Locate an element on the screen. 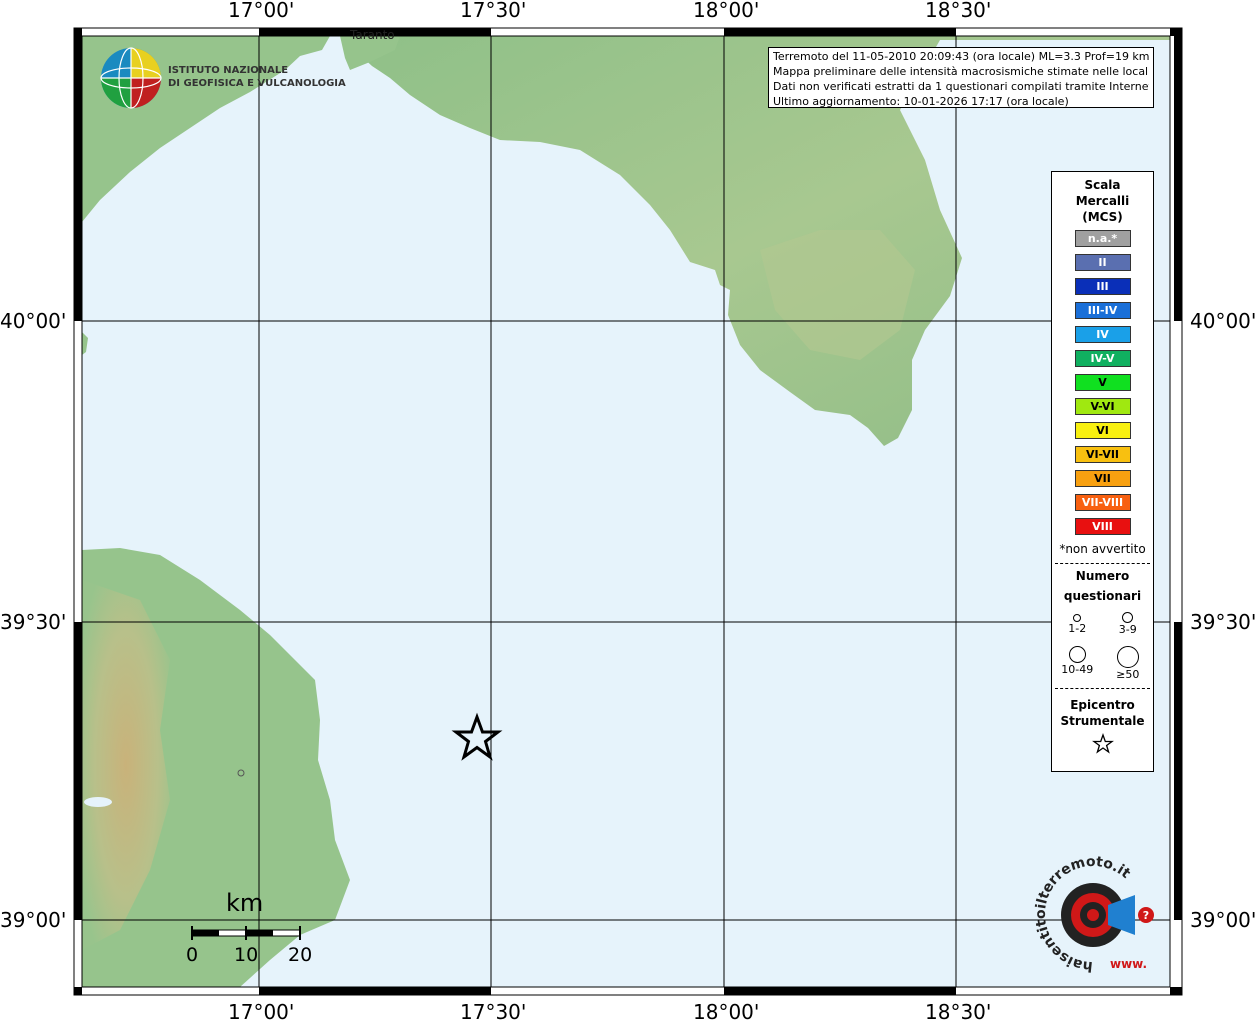 The width and height of the screenshot is (1255, 1024). circle-xlarge-icon is located at coordinates (1127, 657).